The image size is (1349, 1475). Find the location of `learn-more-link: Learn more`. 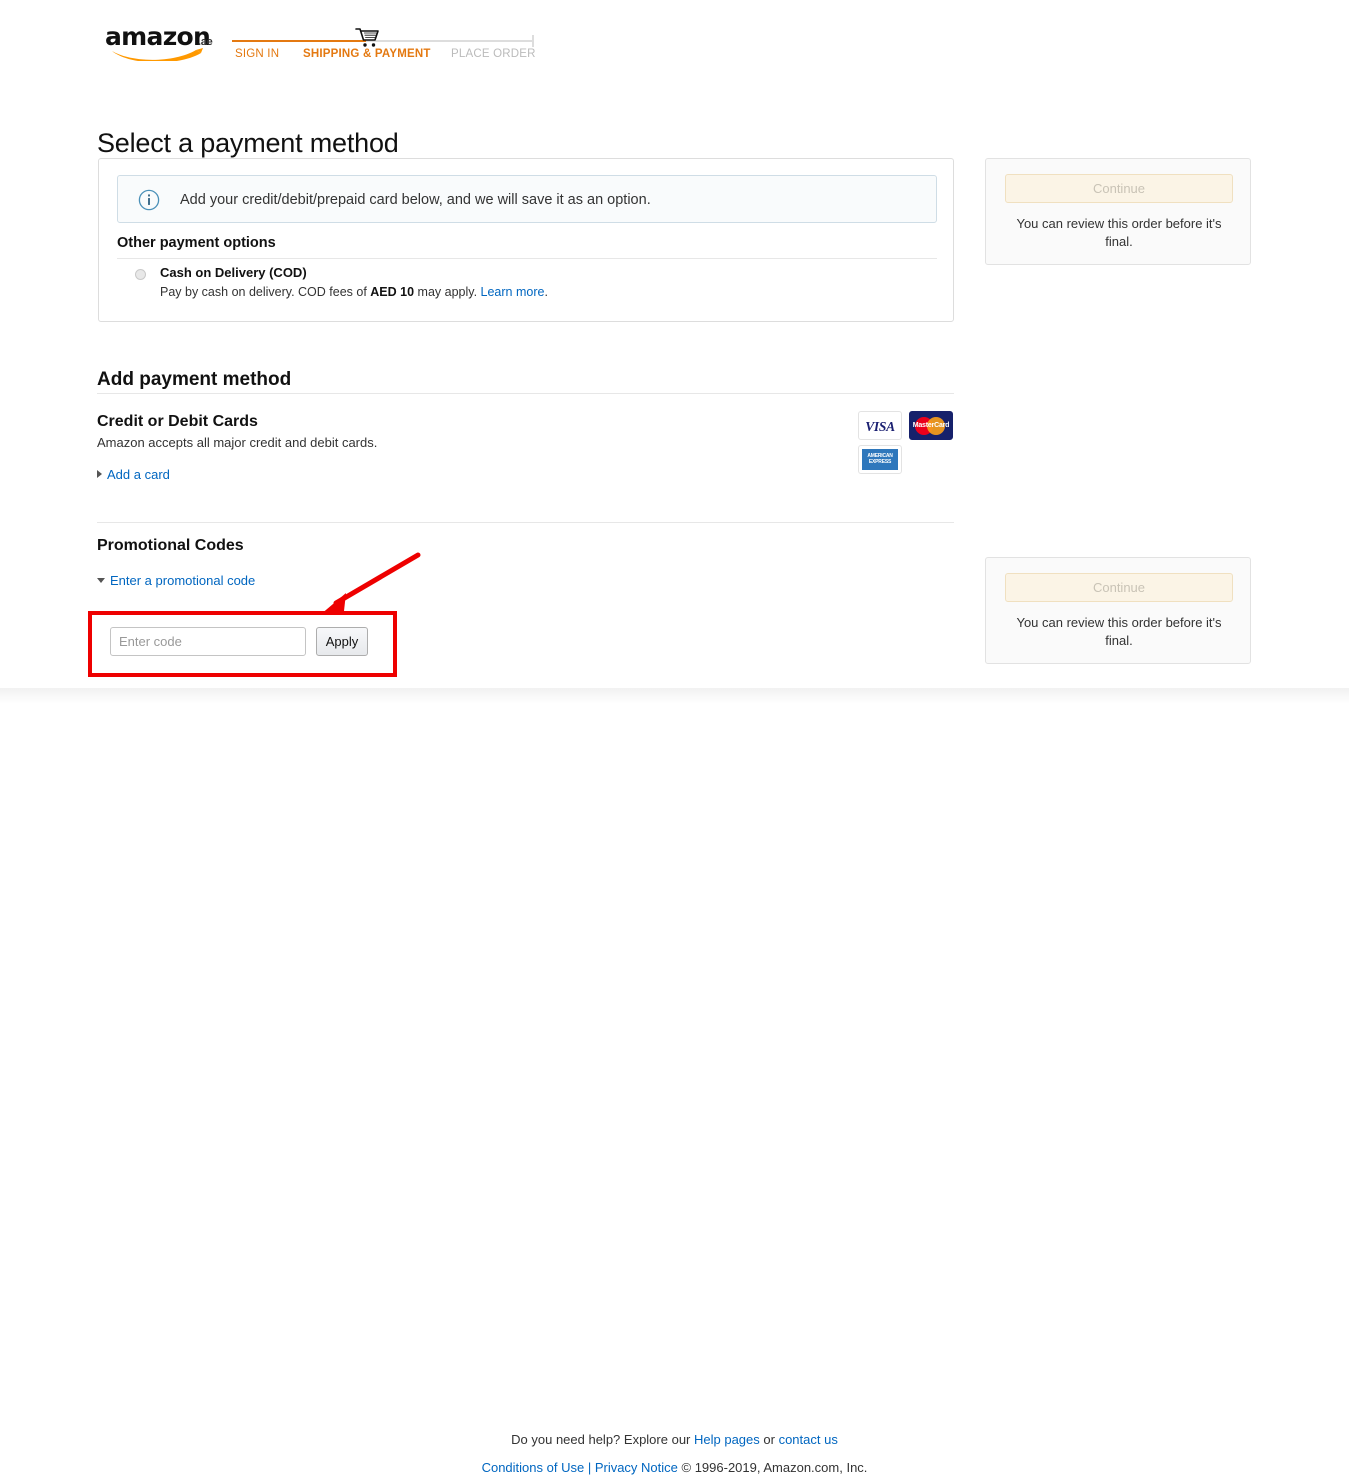

learn-more-link: Learn more is located at coordinates (513, 292).